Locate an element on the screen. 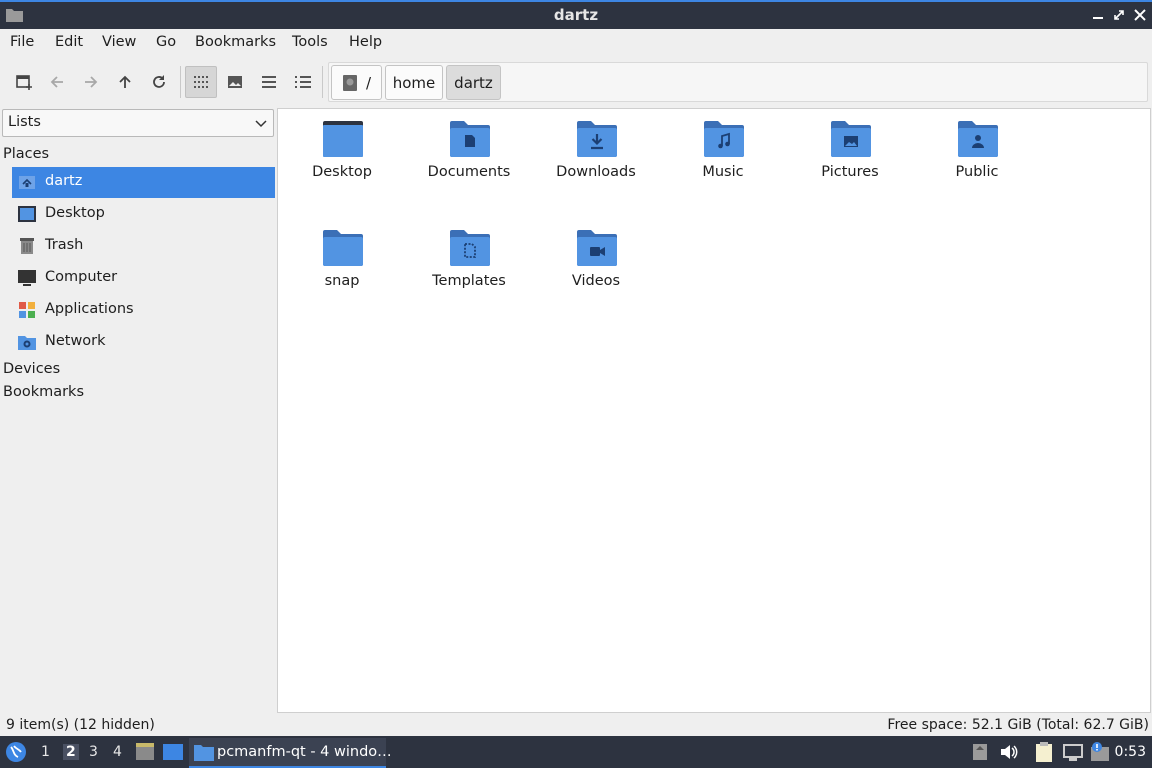 The width and height of the screenshot is (1152, 768). close-icon is located at coordinates (1140, 15).